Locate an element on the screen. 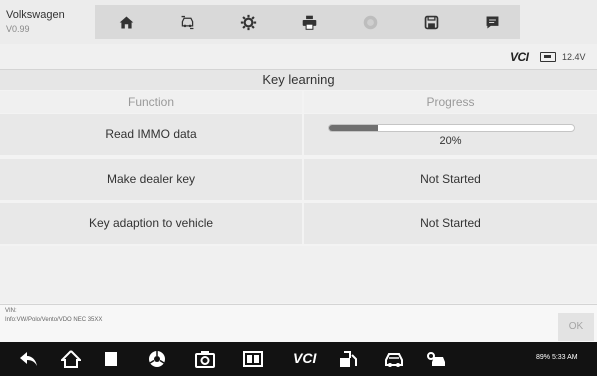 The height and width of the screenshot is (376, 597). fuel-icon is located at coordinates (348, 359).